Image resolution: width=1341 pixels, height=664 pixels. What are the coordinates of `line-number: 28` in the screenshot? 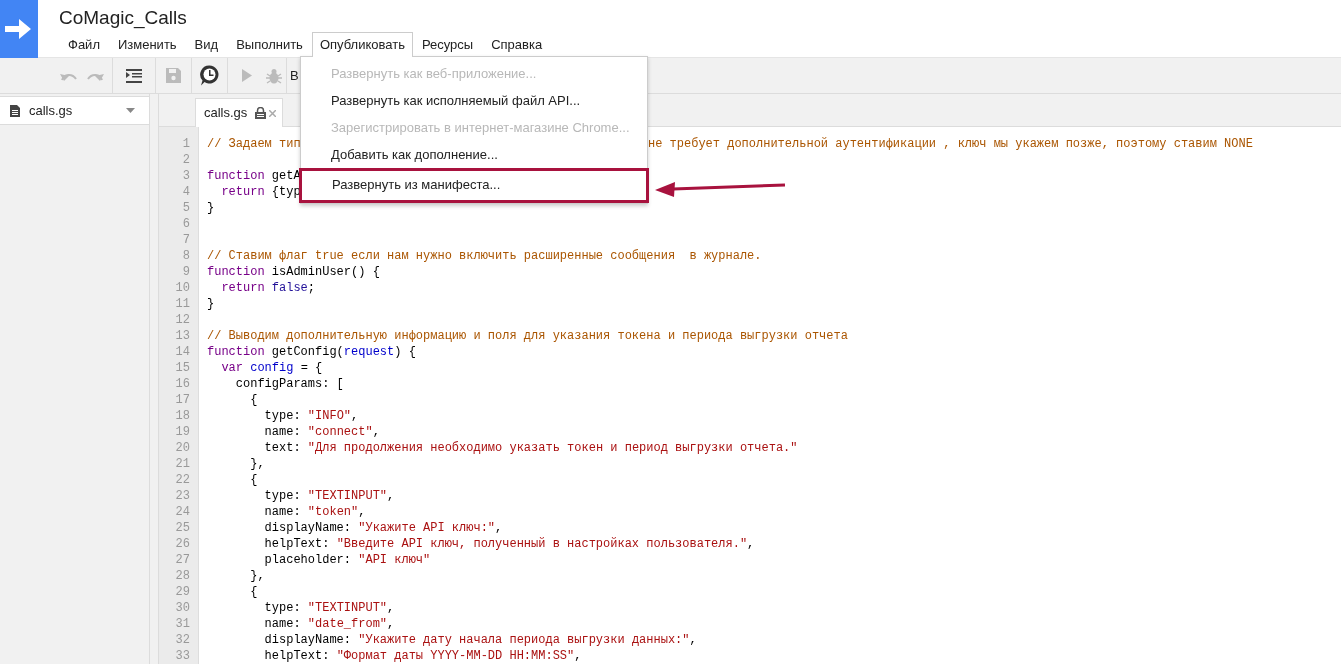 It's located at (182, 576).